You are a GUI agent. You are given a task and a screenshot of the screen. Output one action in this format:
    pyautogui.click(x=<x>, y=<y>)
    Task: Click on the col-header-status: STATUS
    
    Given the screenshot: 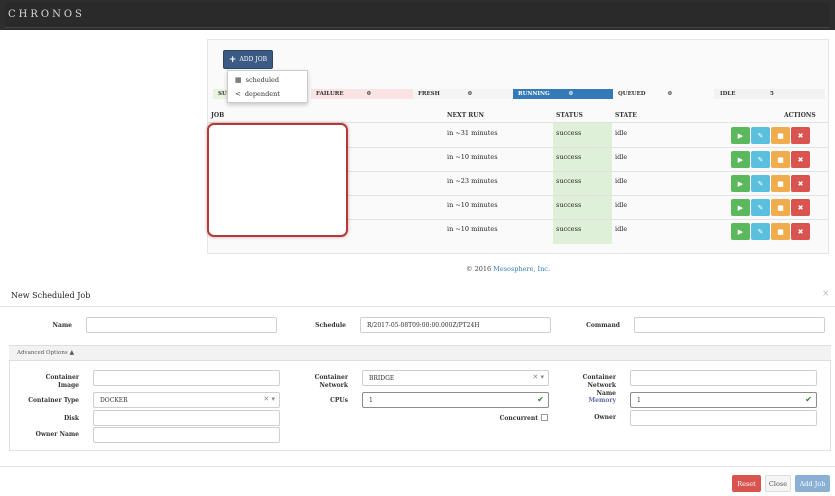 What is the action you would take?
    pyautogui.click(x=569, y=115)
    